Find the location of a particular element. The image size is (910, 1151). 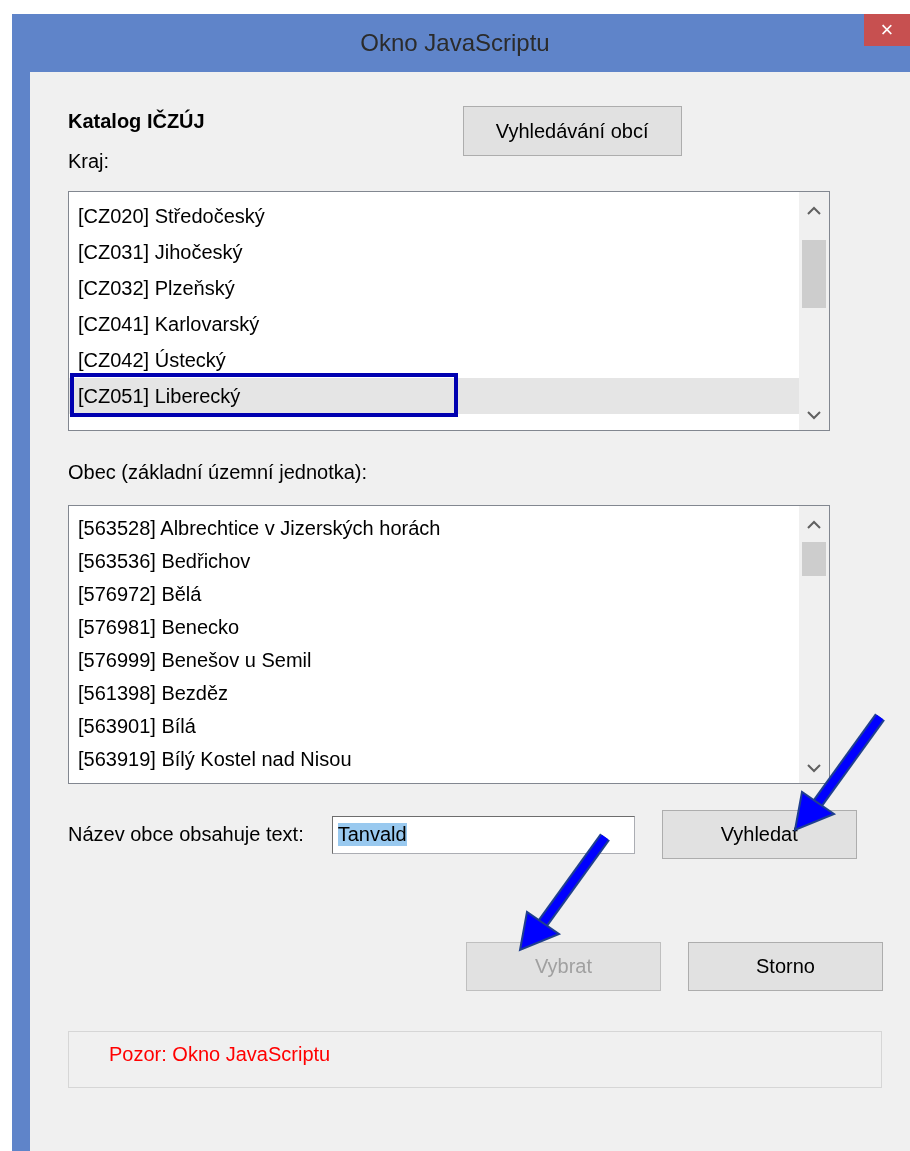

status-warning: Pozor: Okno JavaScriptu is located at coordinates (220, 1054).